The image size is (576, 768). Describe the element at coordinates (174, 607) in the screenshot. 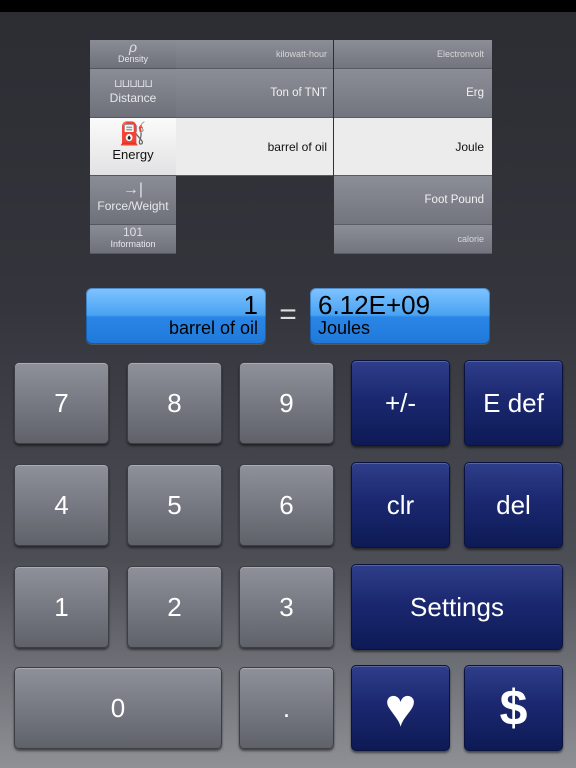

I see `key-2: 2` at that location.